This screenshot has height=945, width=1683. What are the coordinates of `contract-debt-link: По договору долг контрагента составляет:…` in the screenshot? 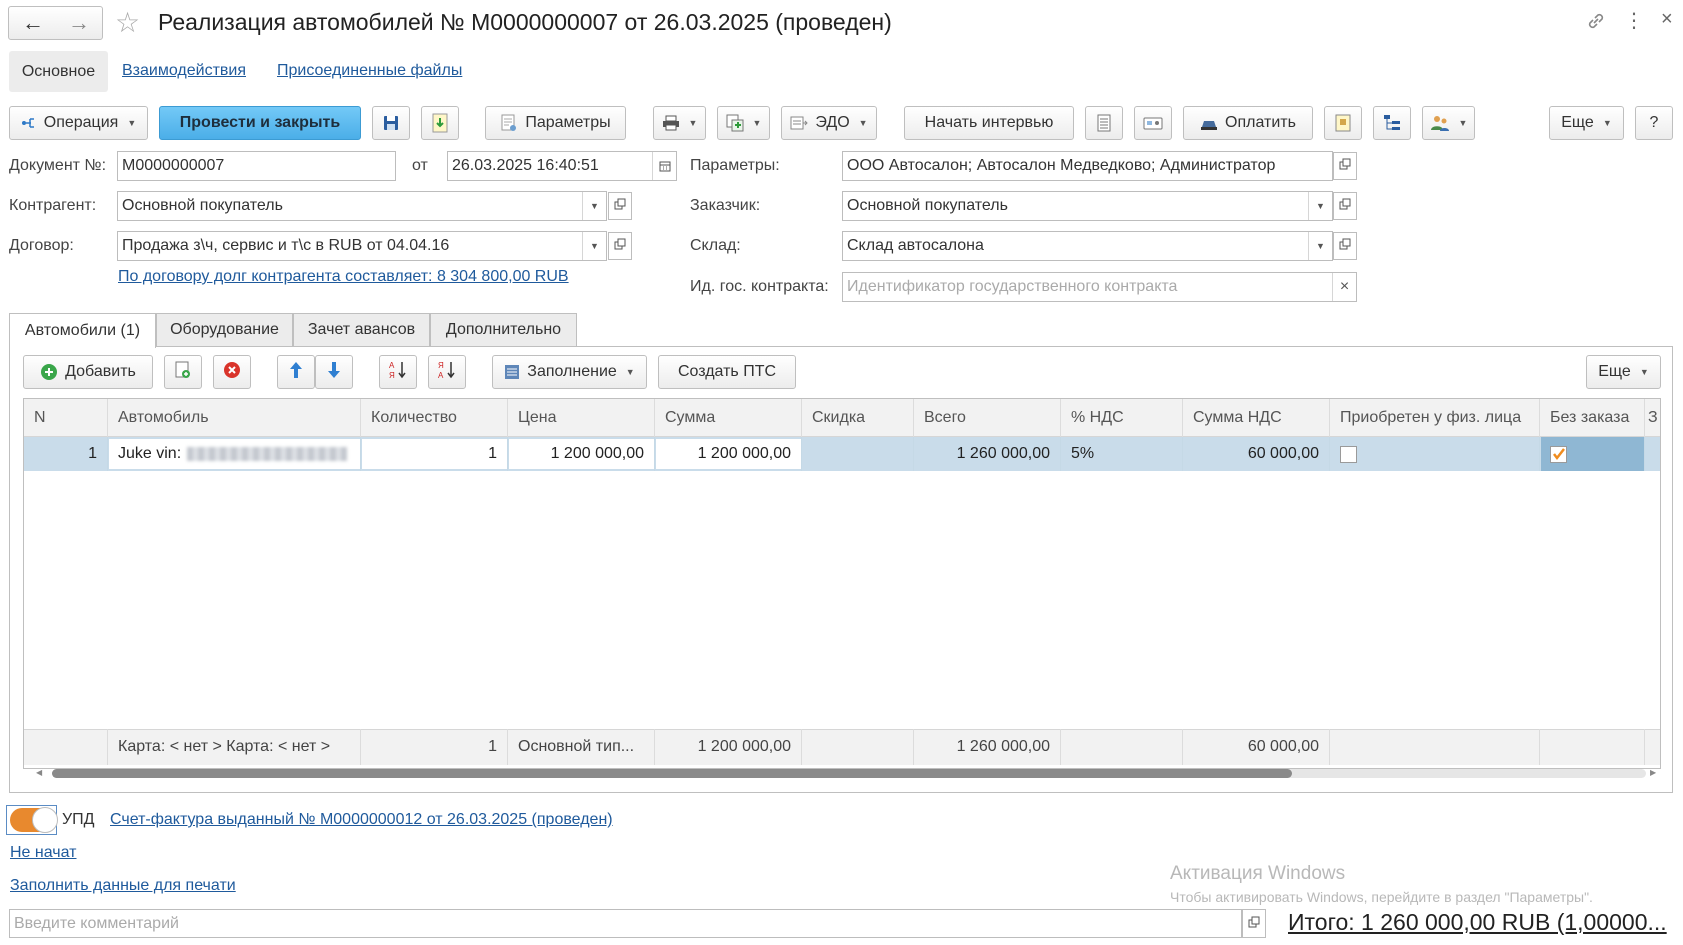 It's located at (343, 277).